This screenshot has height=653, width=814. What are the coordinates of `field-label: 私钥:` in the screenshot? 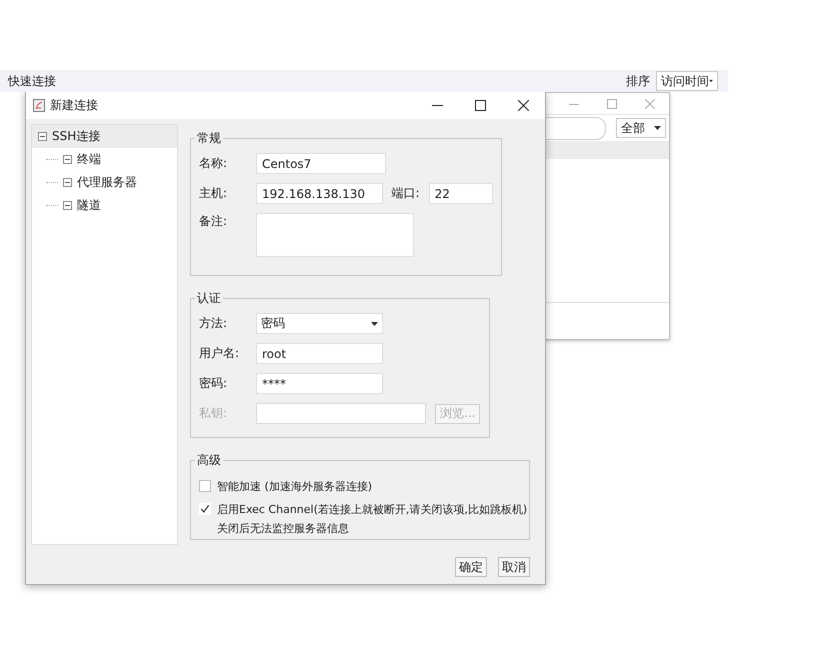 It's located at (213, 413).